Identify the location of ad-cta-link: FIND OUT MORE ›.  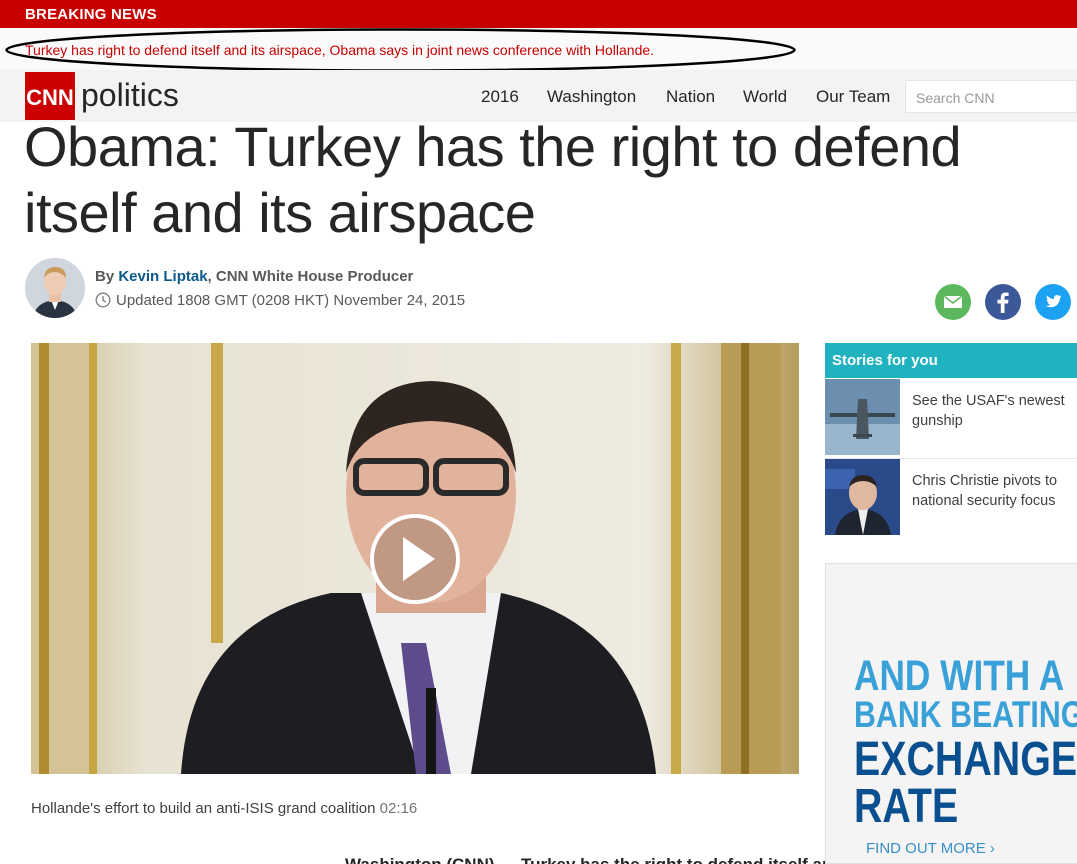
(930, 848).